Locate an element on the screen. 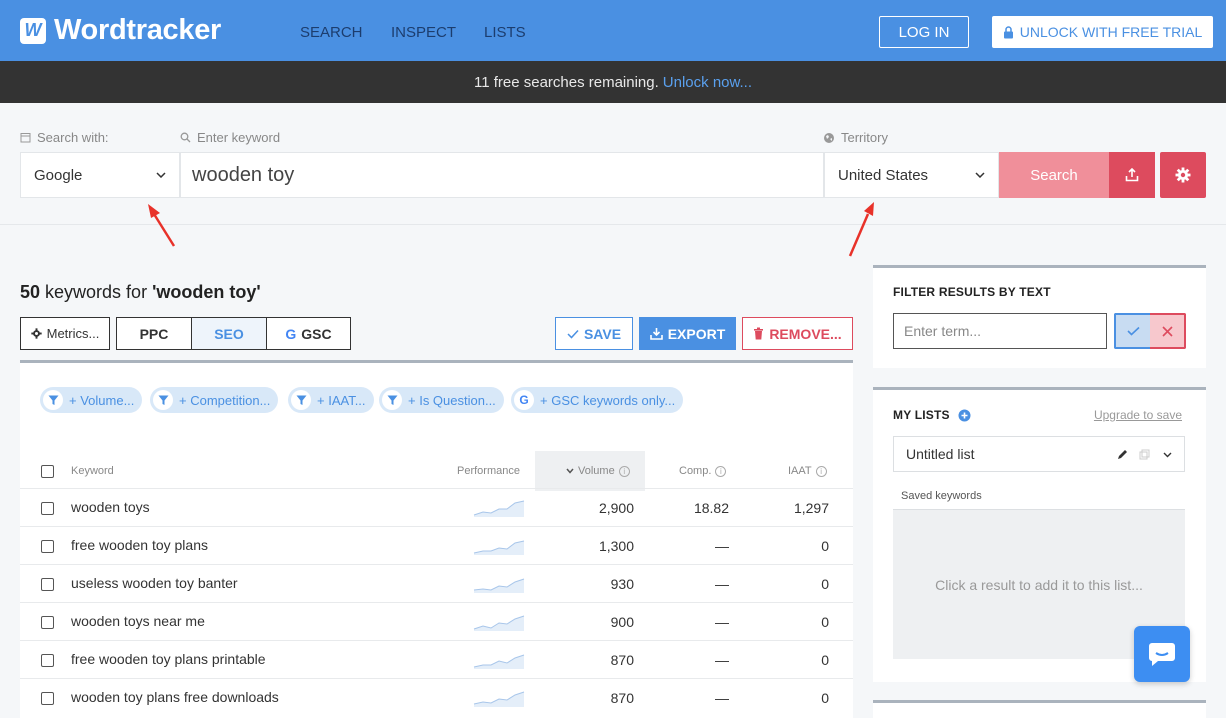 Image resolution: width=1226 pixels, height=718 pixels. col-iaat: IAAT i is located at coordinates (807, 471).